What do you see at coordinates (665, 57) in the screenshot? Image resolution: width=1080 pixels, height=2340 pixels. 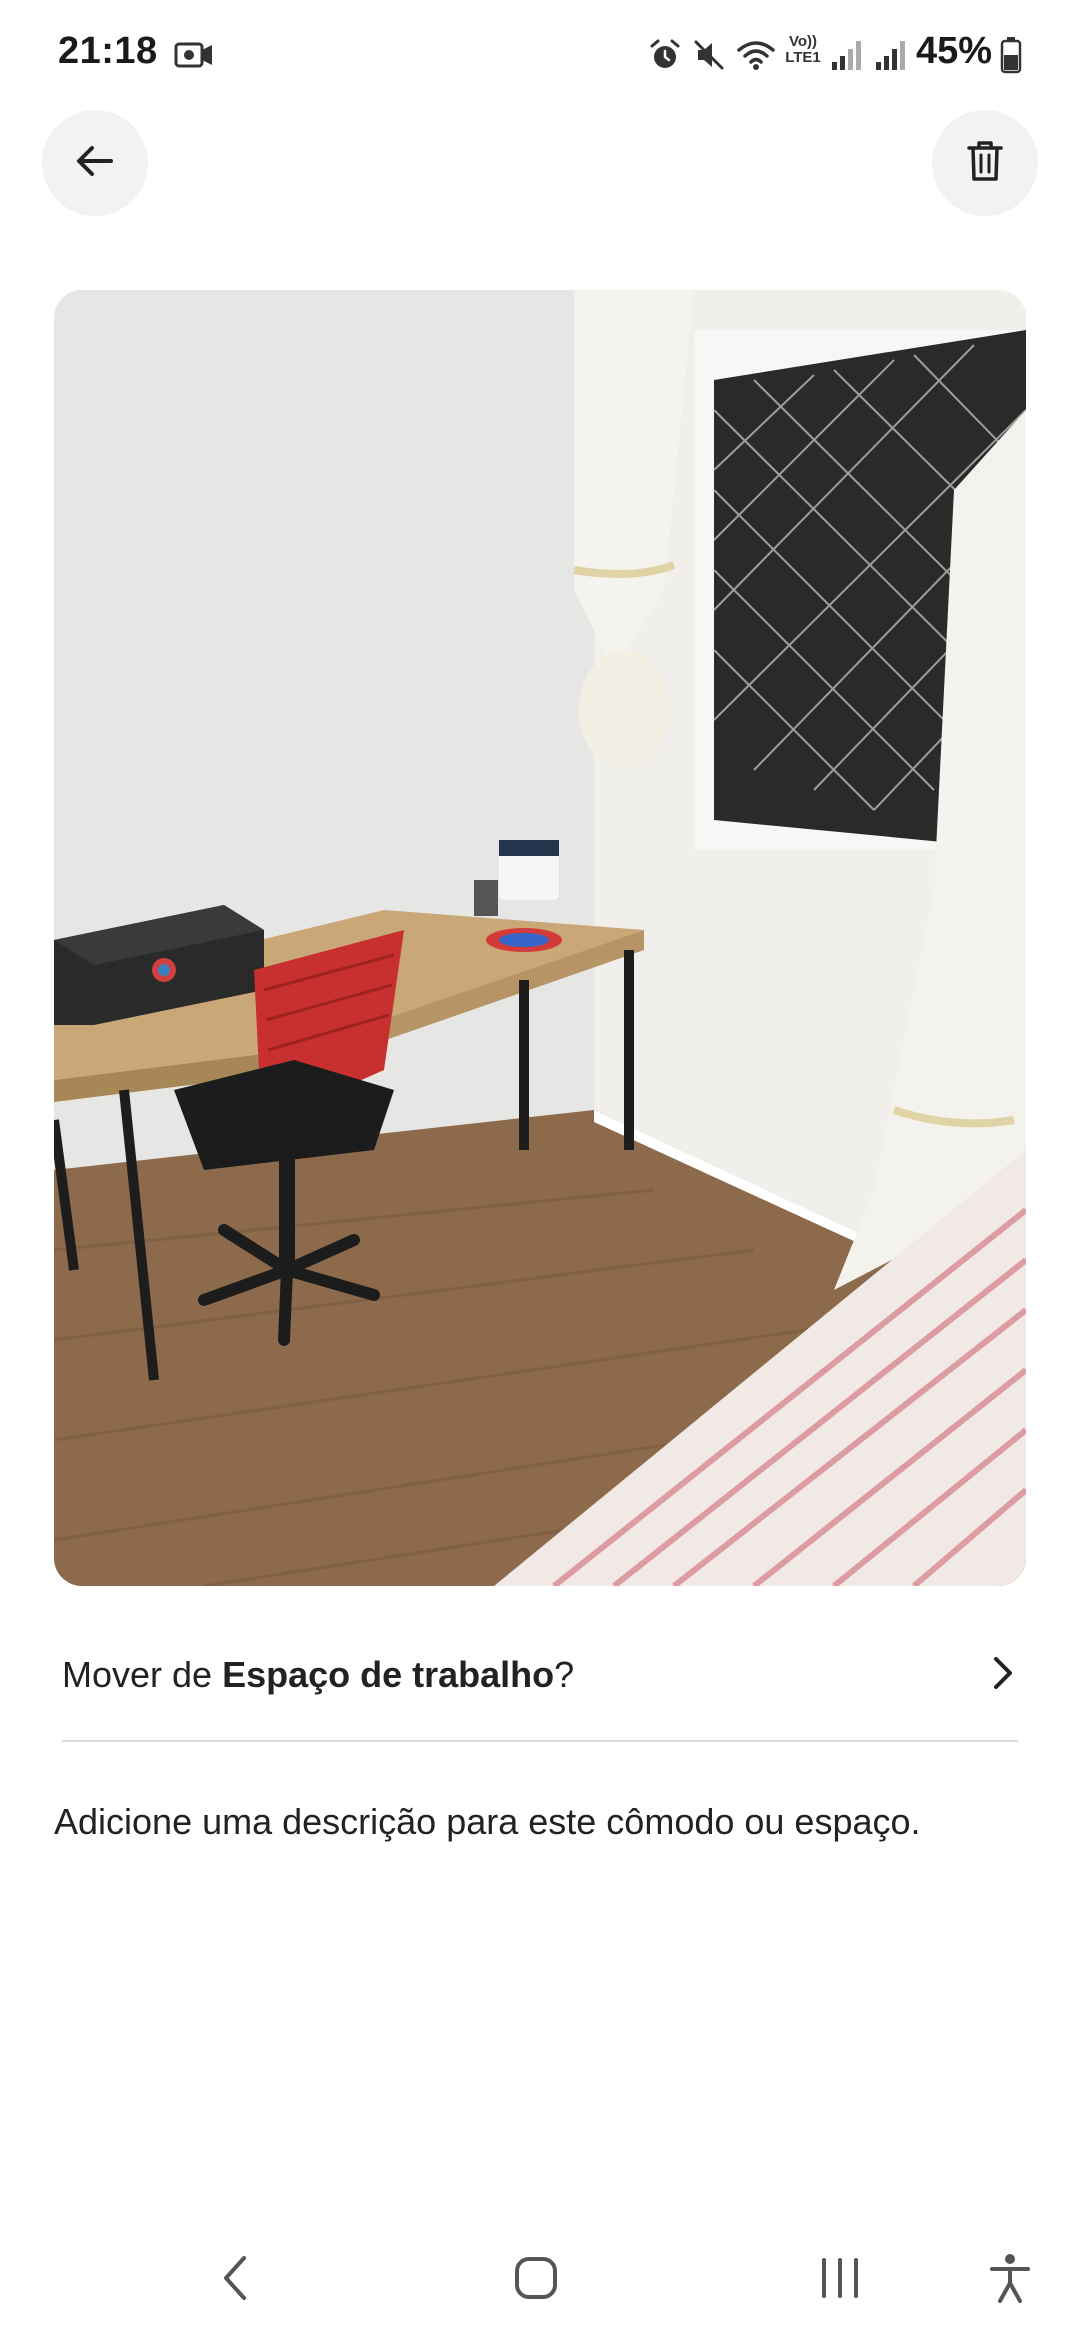 I see `alarm-icon` at bounding box center [665, 57].